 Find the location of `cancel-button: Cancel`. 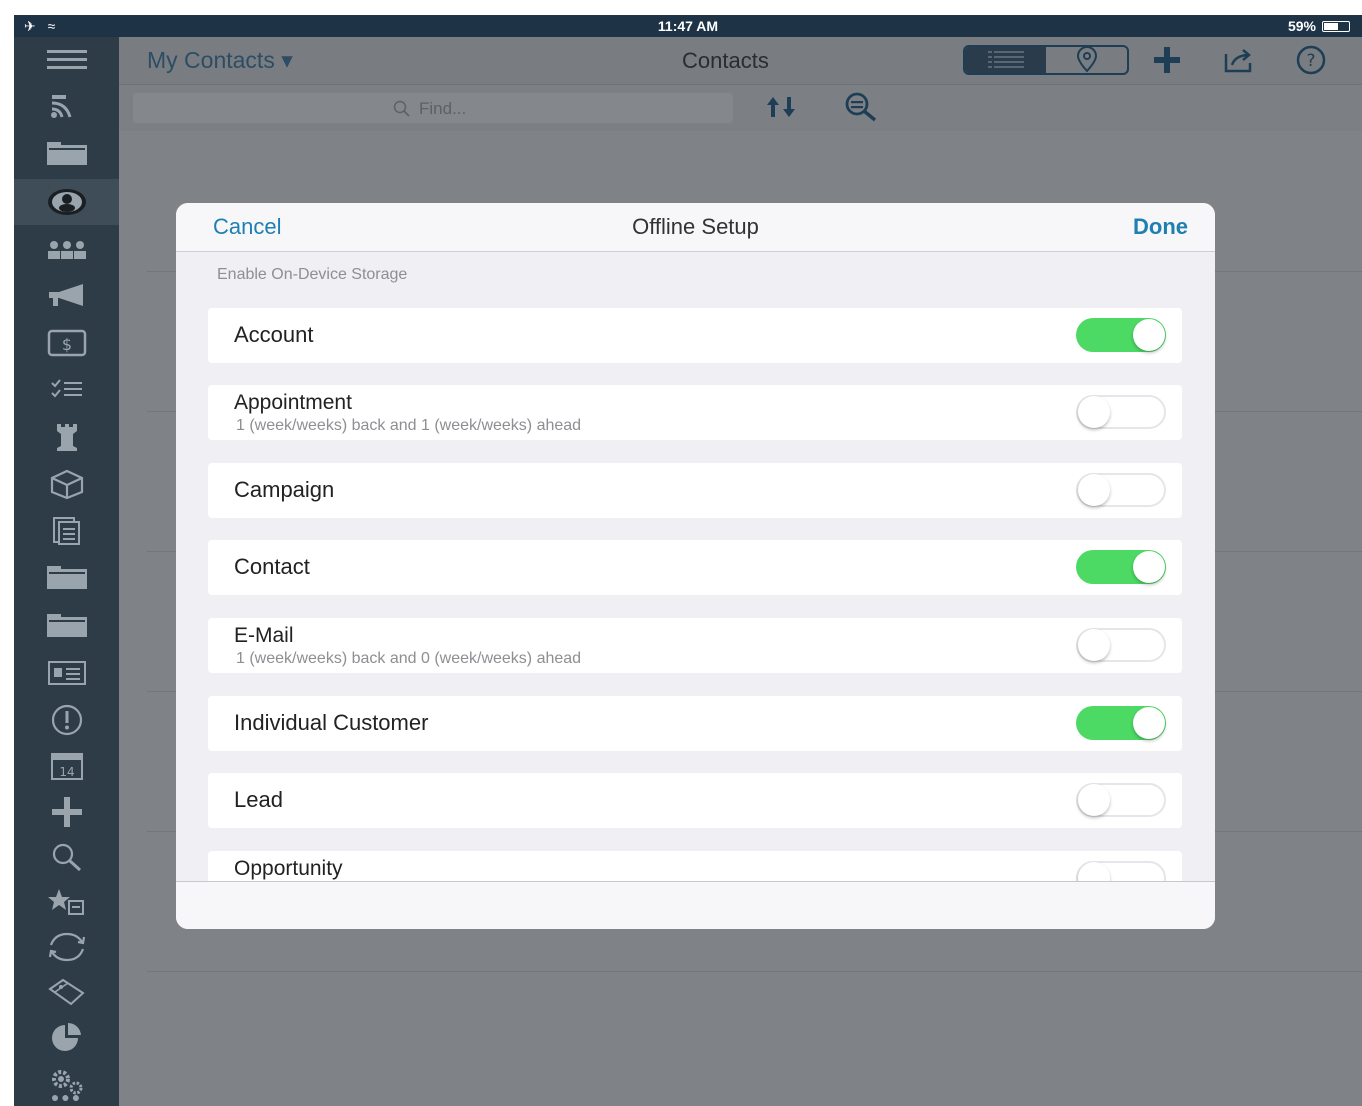

cancel-button: Cancel is located at coordinates (247, 227).